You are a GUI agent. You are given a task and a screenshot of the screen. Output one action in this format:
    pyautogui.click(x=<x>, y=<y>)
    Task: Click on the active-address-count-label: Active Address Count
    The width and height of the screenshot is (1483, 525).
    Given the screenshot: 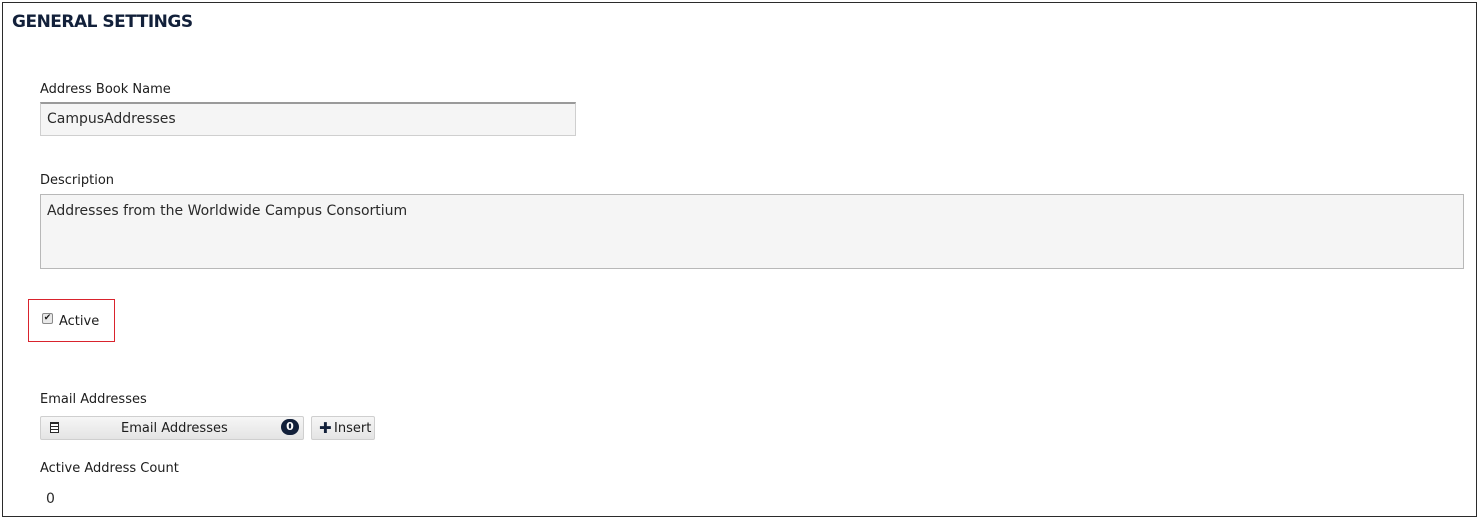 What is the action you would take?
    pyautogui.click(x=109, y=468)
    